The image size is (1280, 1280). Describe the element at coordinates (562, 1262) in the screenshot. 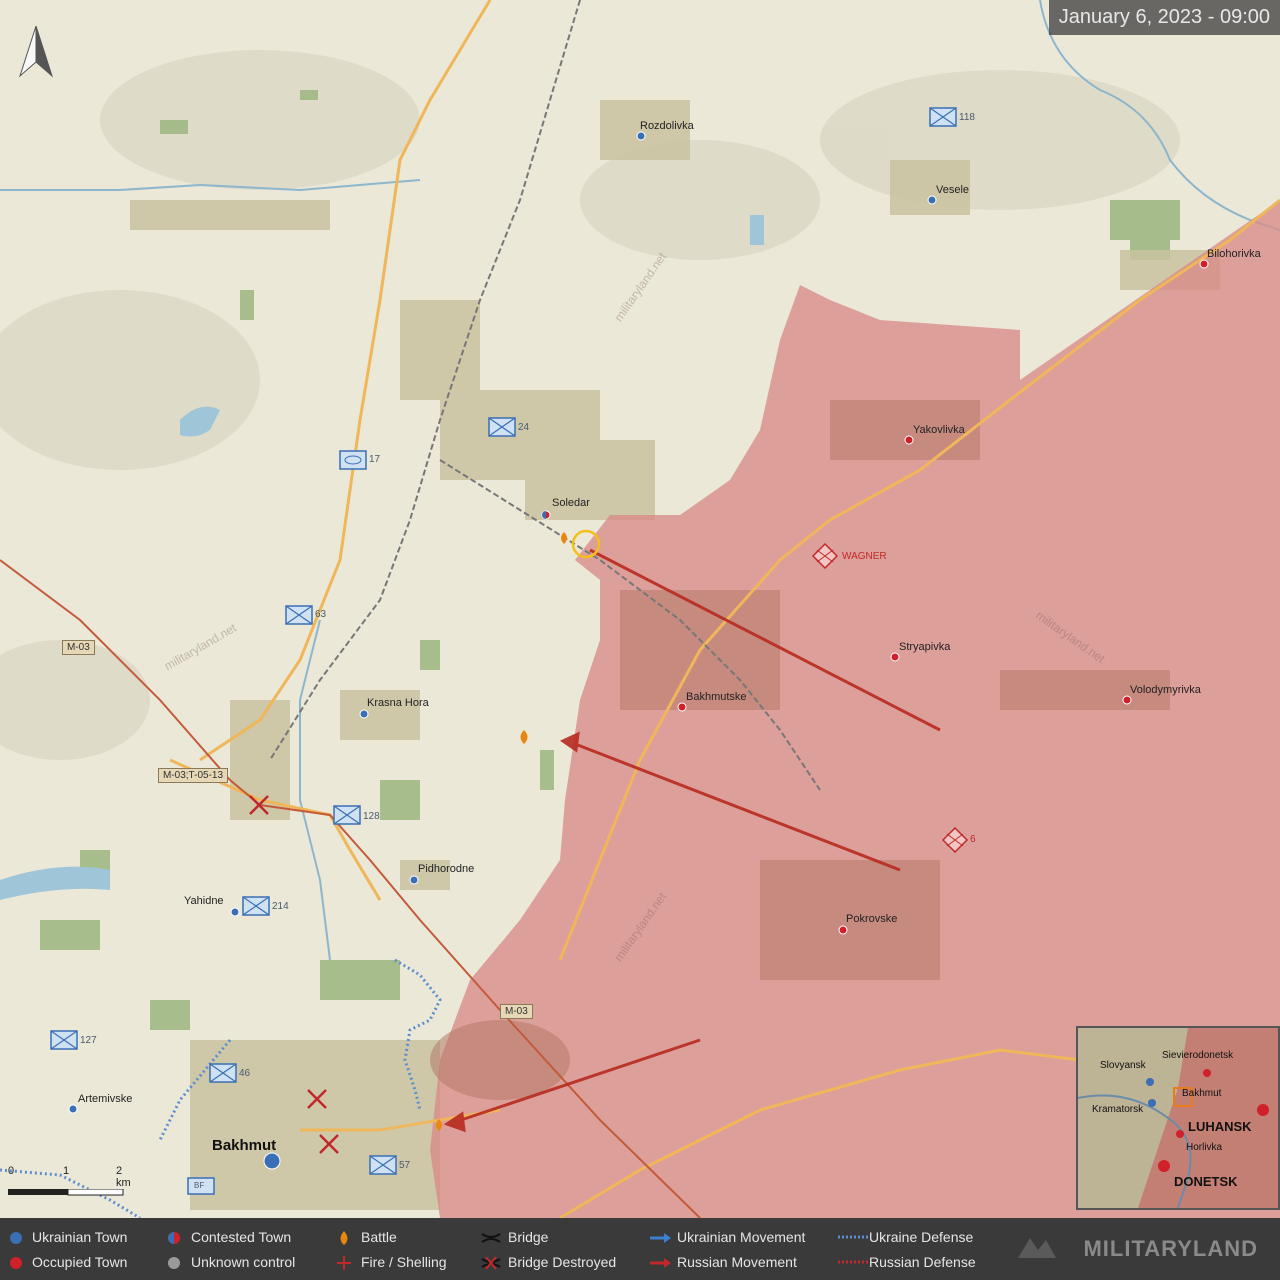

I see `legend-label: Bridge Destroyed` at that location.